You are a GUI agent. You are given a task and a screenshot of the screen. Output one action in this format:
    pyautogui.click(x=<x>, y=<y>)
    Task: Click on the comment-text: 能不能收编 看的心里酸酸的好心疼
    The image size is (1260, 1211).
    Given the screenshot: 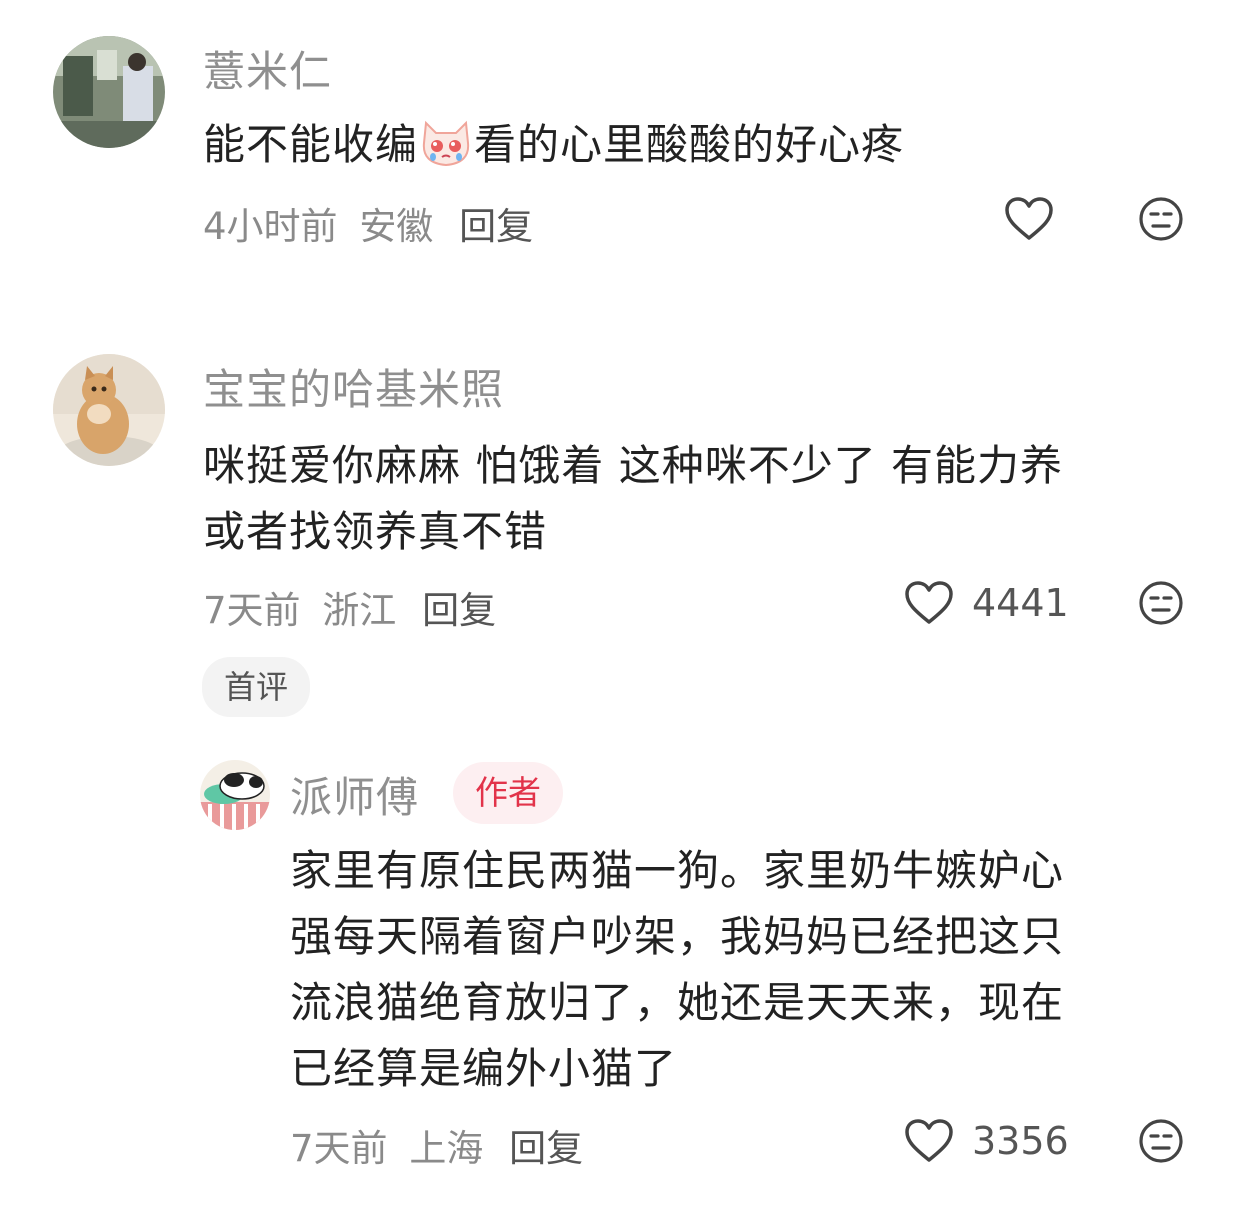 What is the action you would take?
    pyautogui.click(x=553, y=145)
    